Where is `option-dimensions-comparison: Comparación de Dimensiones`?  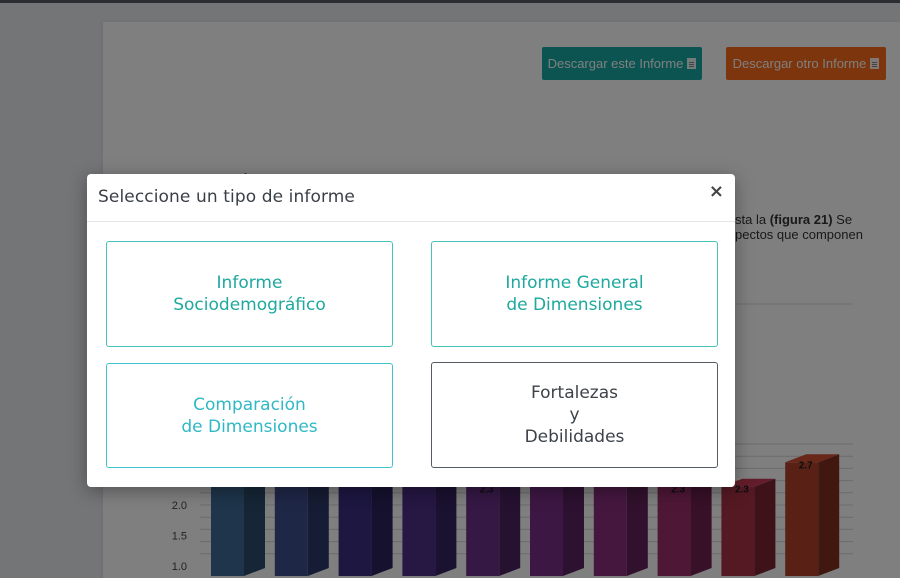 option-dimensions-comparison: Comparación de Dimensiones is located at coordinates (249, 415).